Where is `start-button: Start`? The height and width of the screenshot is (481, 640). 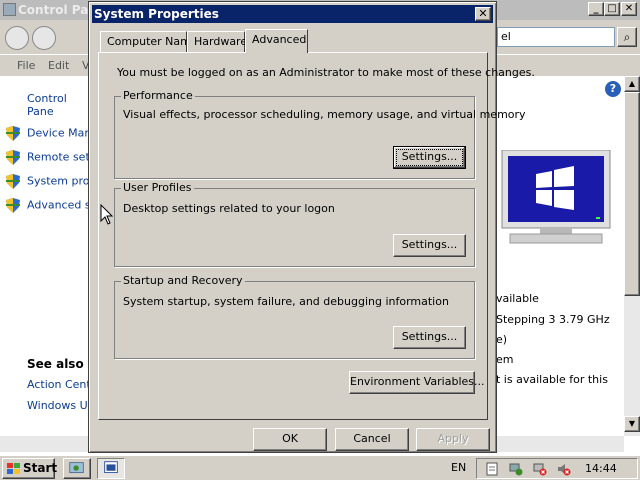 start-button: Start is located at coordinates (30, 468).